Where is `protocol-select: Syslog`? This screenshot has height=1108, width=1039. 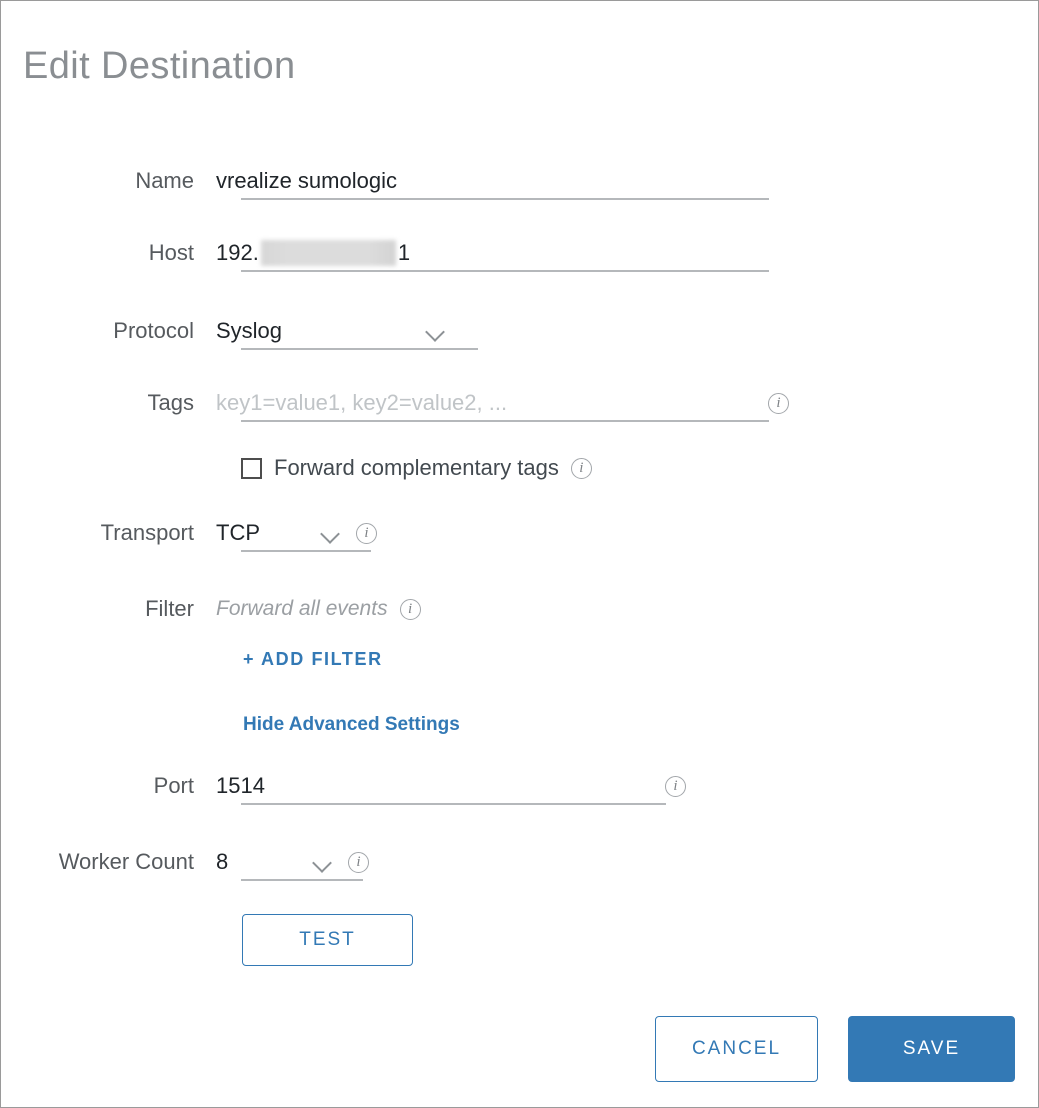
protocol-select: Syslog is located at coordinates (334, 331).